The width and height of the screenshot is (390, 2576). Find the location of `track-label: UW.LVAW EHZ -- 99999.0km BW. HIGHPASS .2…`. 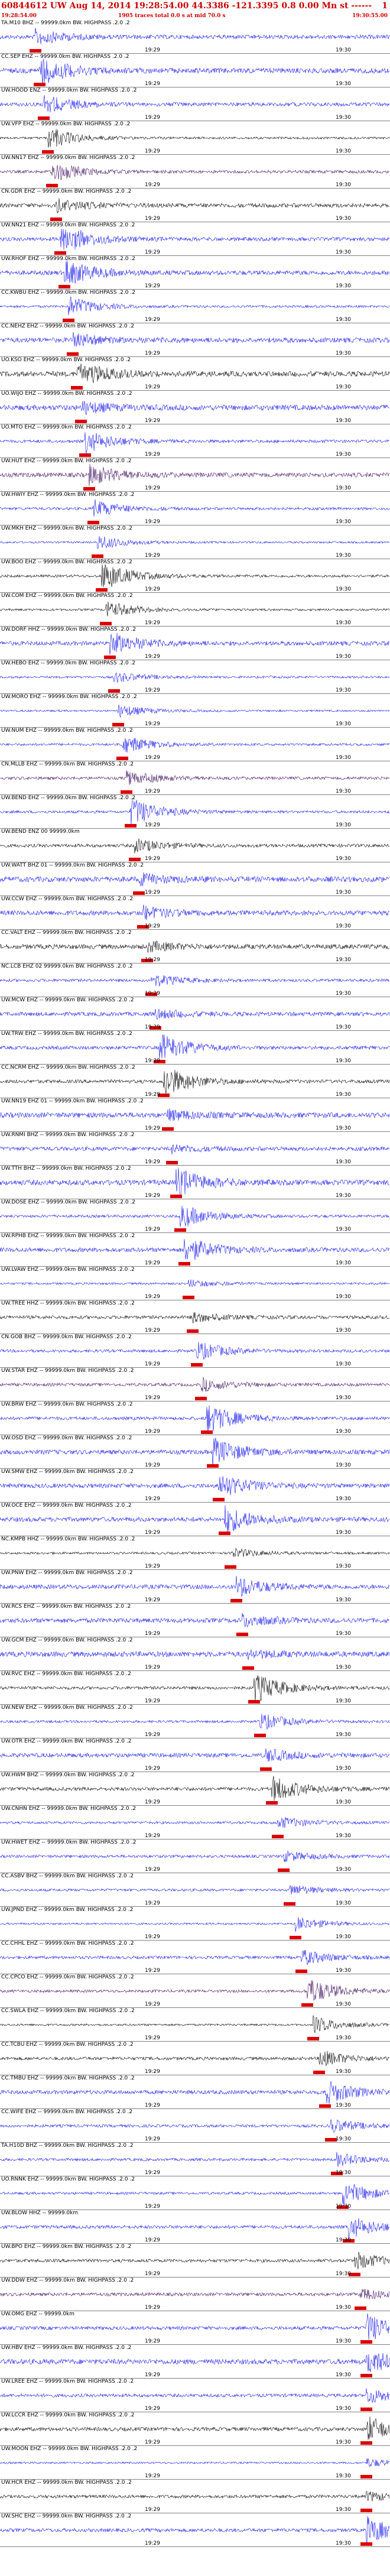

track-label: UW.LVAW EHZ -- 99999.0km BW. HIGHPASS .2… is located at coordinates (68, 1270).